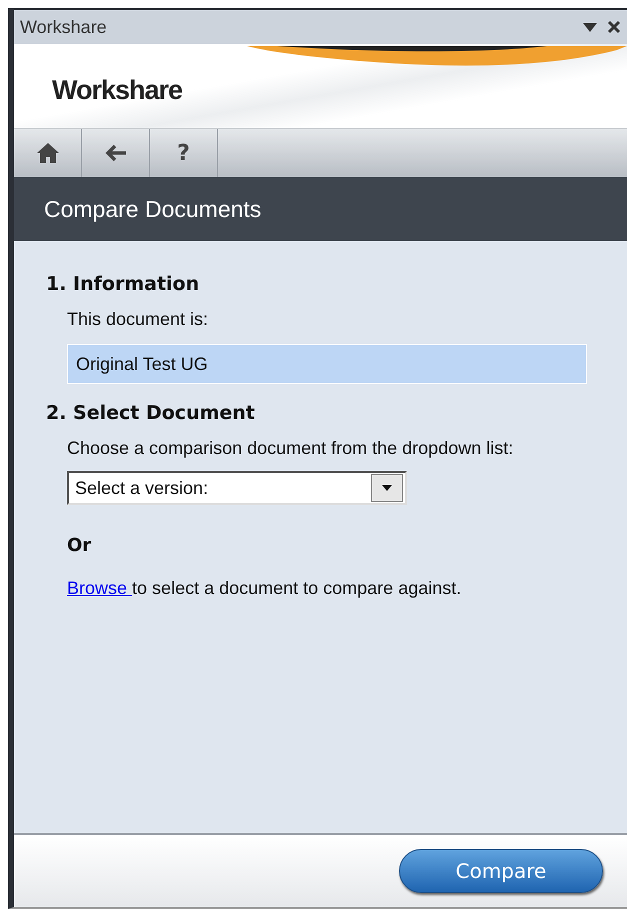 Image resolution: width=627 pixels, height=909 pixels. Describe the element at coordinates (117, 90) in the screenshot. I see `logo-text: Workshare` at that location.